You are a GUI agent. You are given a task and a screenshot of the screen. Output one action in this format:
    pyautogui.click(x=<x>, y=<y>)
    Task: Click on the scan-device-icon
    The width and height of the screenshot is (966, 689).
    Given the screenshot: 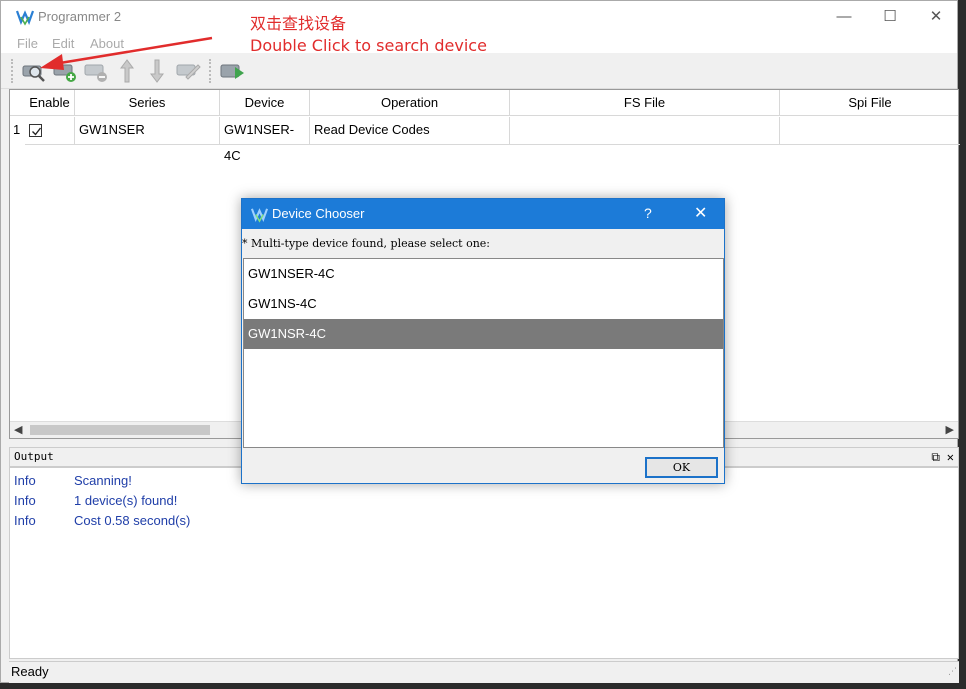 What is the action you would take?
    pyautogui.click(x=33, y=73)
    